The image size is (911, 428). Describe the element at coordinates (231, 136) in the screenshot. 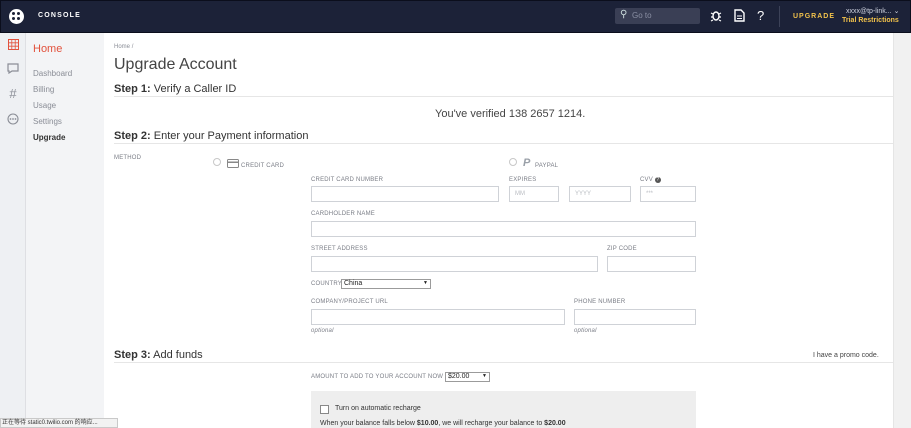

I see `step2-text: Enter your Payment information` at that location.